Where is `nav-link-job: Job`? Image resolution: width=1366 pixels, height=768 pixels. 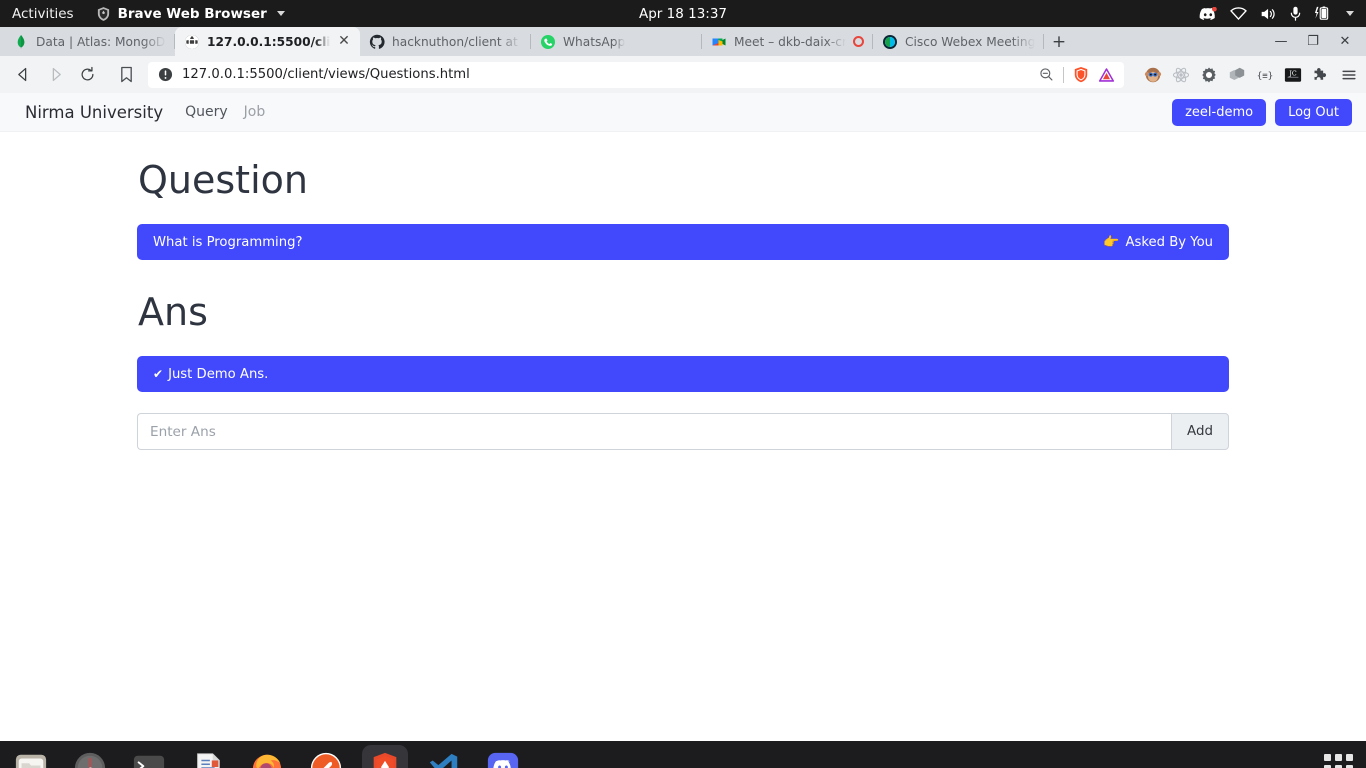 nav-link-job: Job is located at coordinates (255, 112).